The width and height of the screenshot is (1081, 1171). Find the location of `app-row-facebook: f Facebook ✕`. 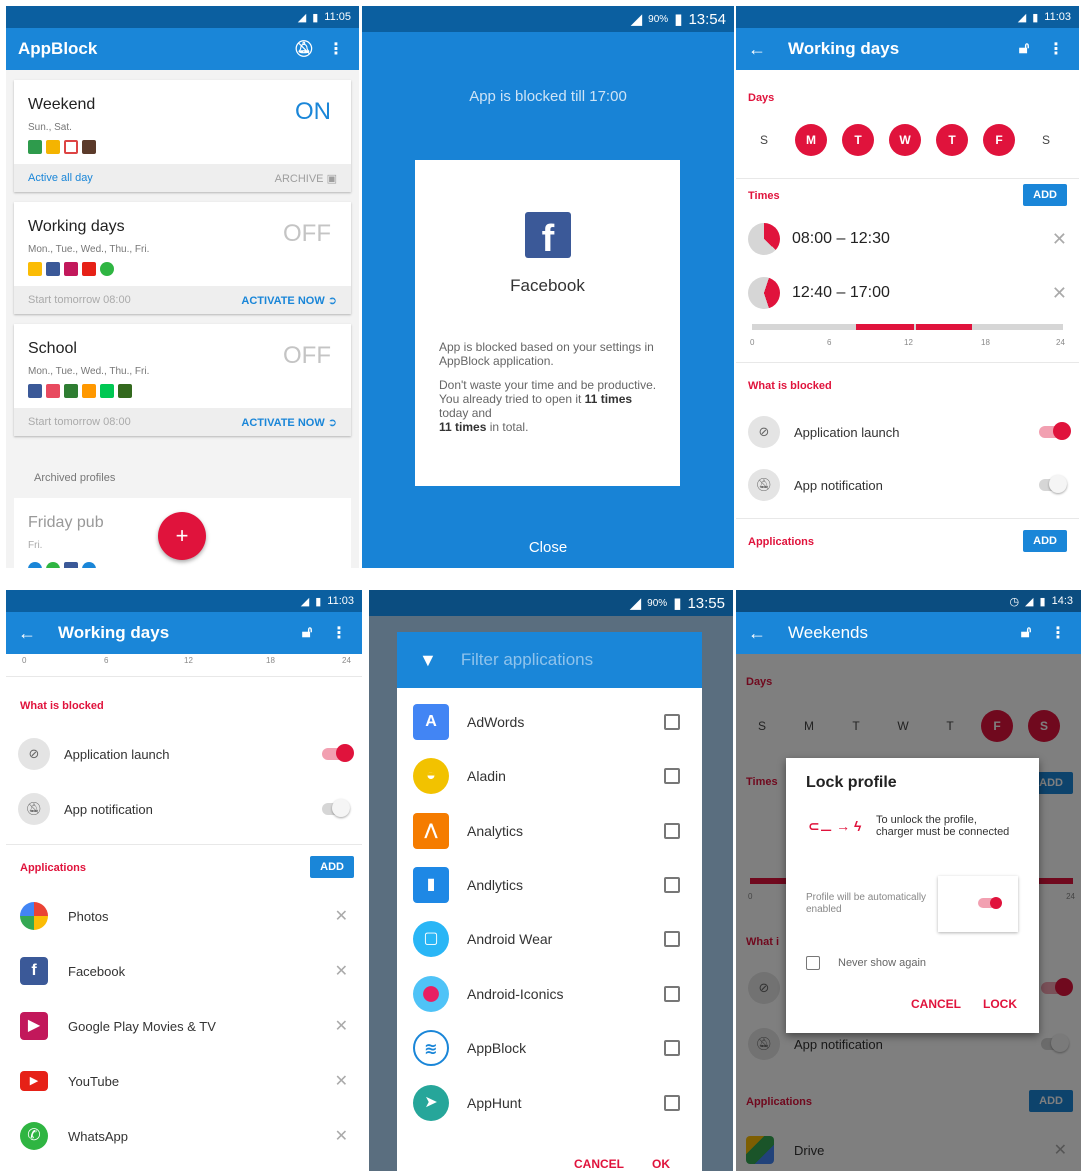

app-row-facebook: f Facebook ✕ is located at coordinates (184, 971).